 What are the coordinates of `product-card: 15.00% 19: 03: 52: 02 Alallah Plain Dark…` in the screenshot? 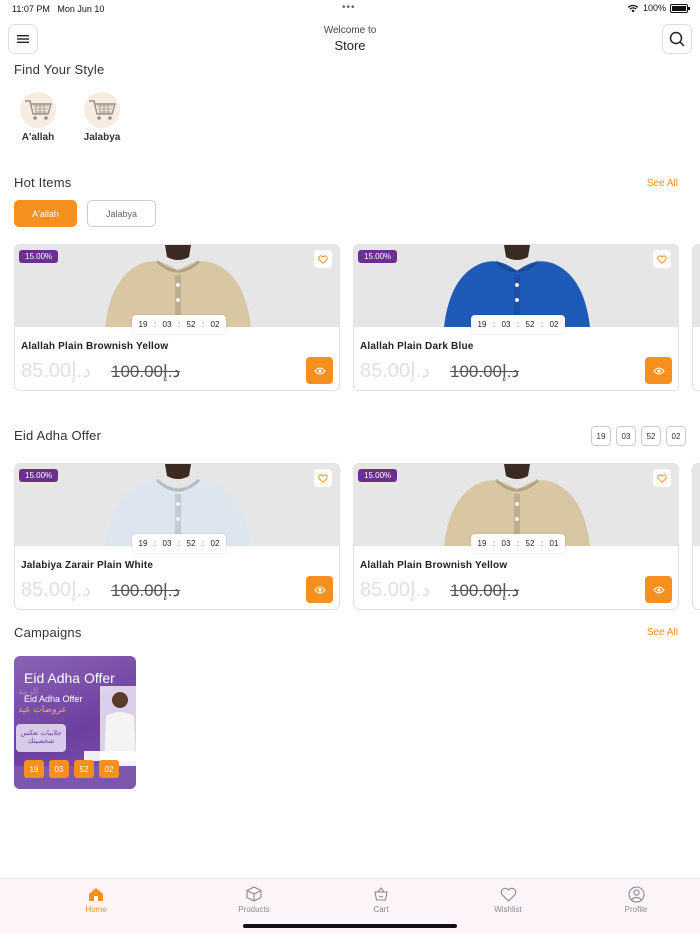 It's located at (516, 317).